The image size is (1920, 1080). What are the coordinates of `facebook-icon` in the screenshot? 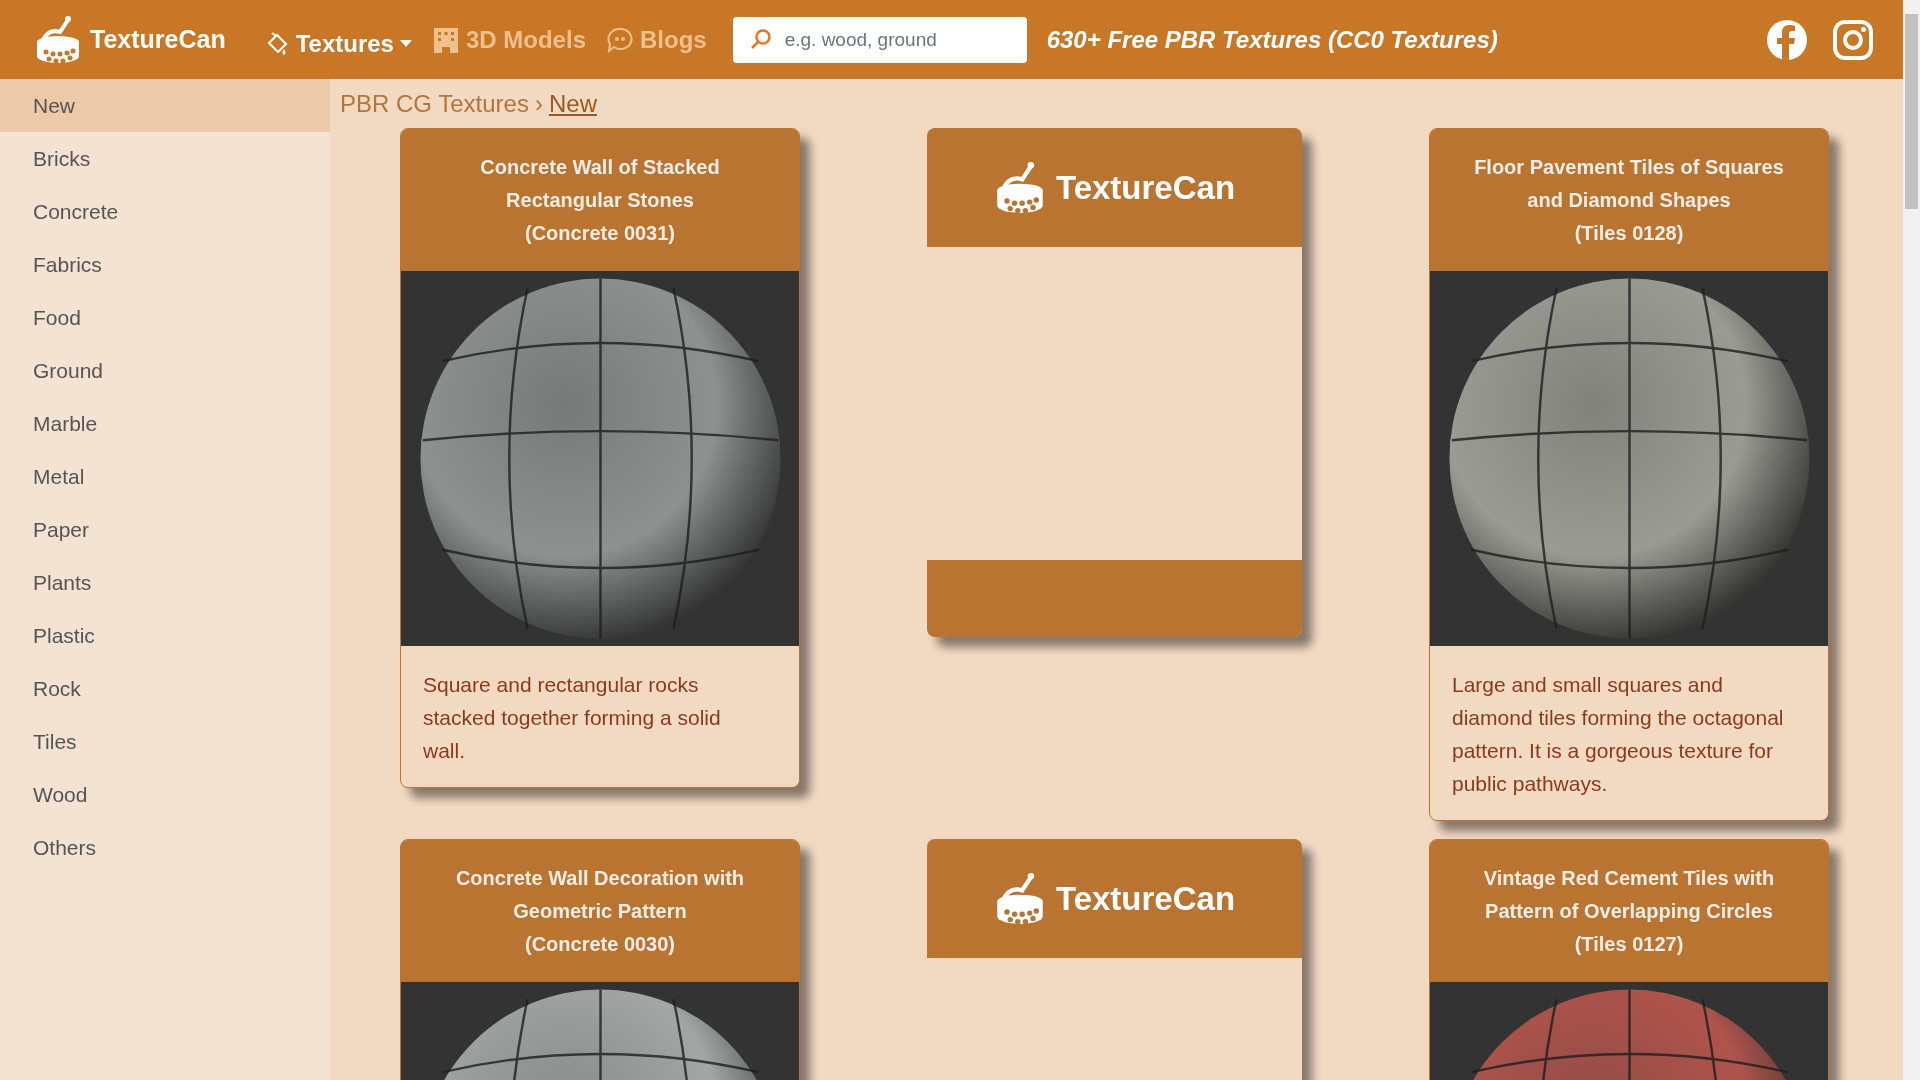 It's located at (1787, 39).